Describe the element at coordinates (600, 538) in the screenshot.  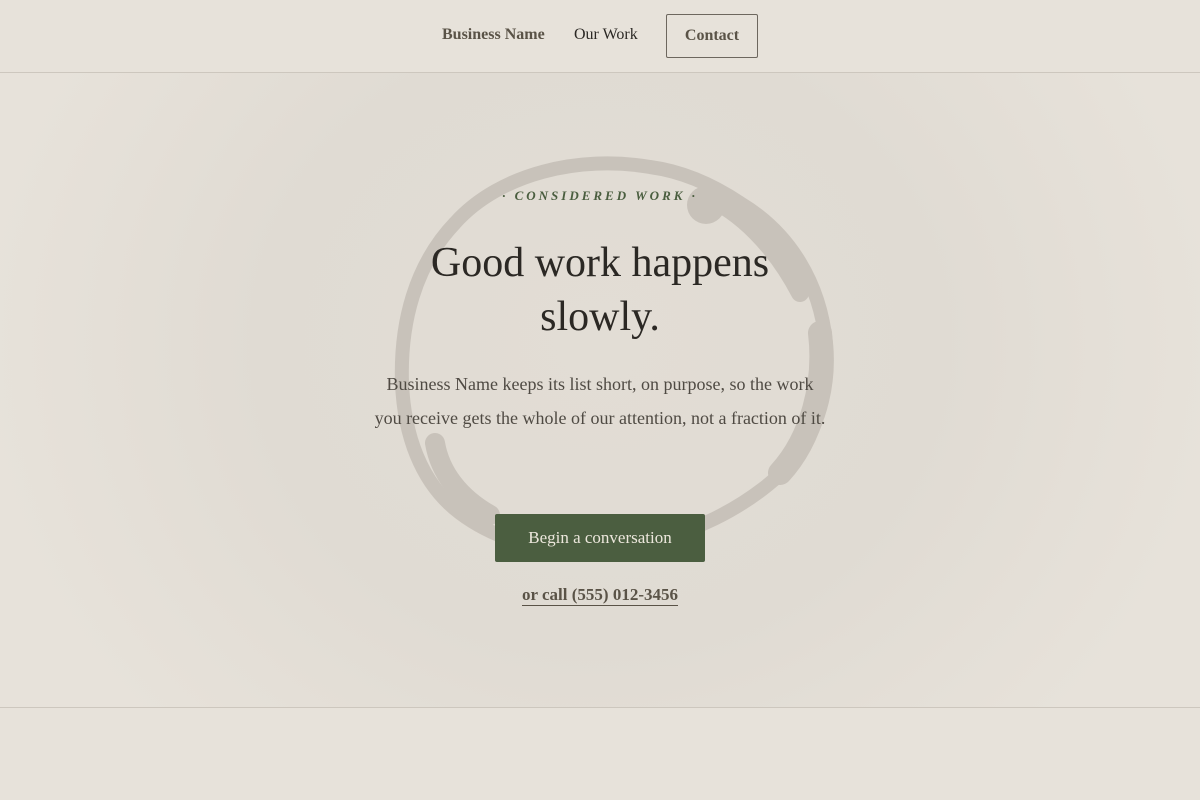
I see `begin-conversation-button: Begin a conversation` at that location.